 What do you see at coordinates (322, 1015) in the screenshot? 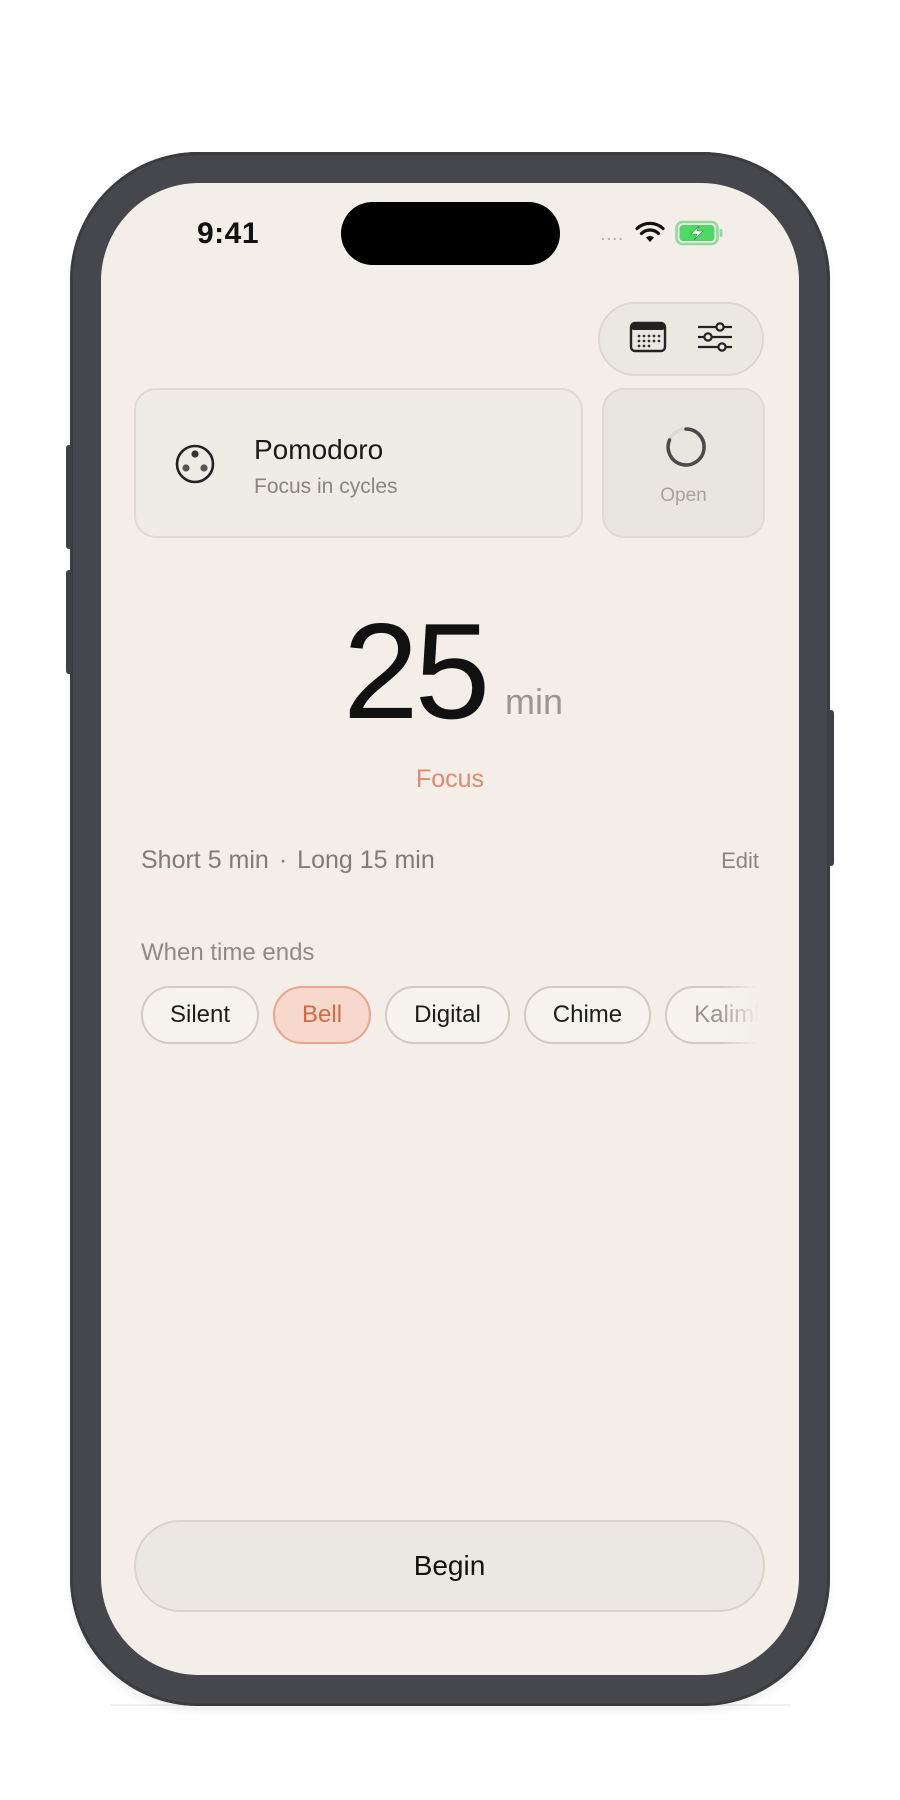
I see `sound-option-bell: Bell` at bounding box center [322, 1015].